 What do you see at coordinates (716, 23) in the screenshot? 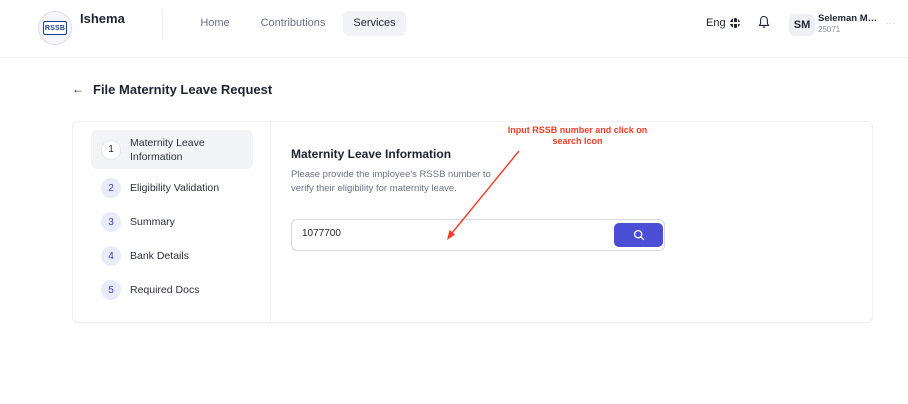
I see `language-label: Eng` at bounding box center [716, 23].